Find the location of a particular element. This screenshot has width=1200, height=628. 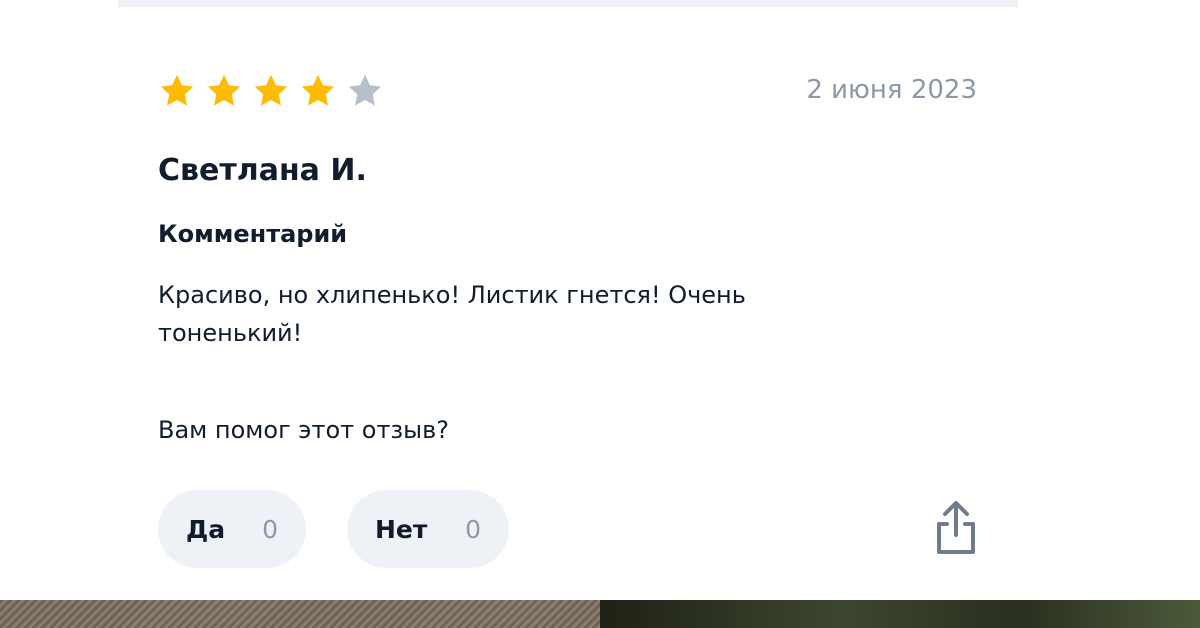

vote-no-label: Нет is located at coordinates (401, 529).